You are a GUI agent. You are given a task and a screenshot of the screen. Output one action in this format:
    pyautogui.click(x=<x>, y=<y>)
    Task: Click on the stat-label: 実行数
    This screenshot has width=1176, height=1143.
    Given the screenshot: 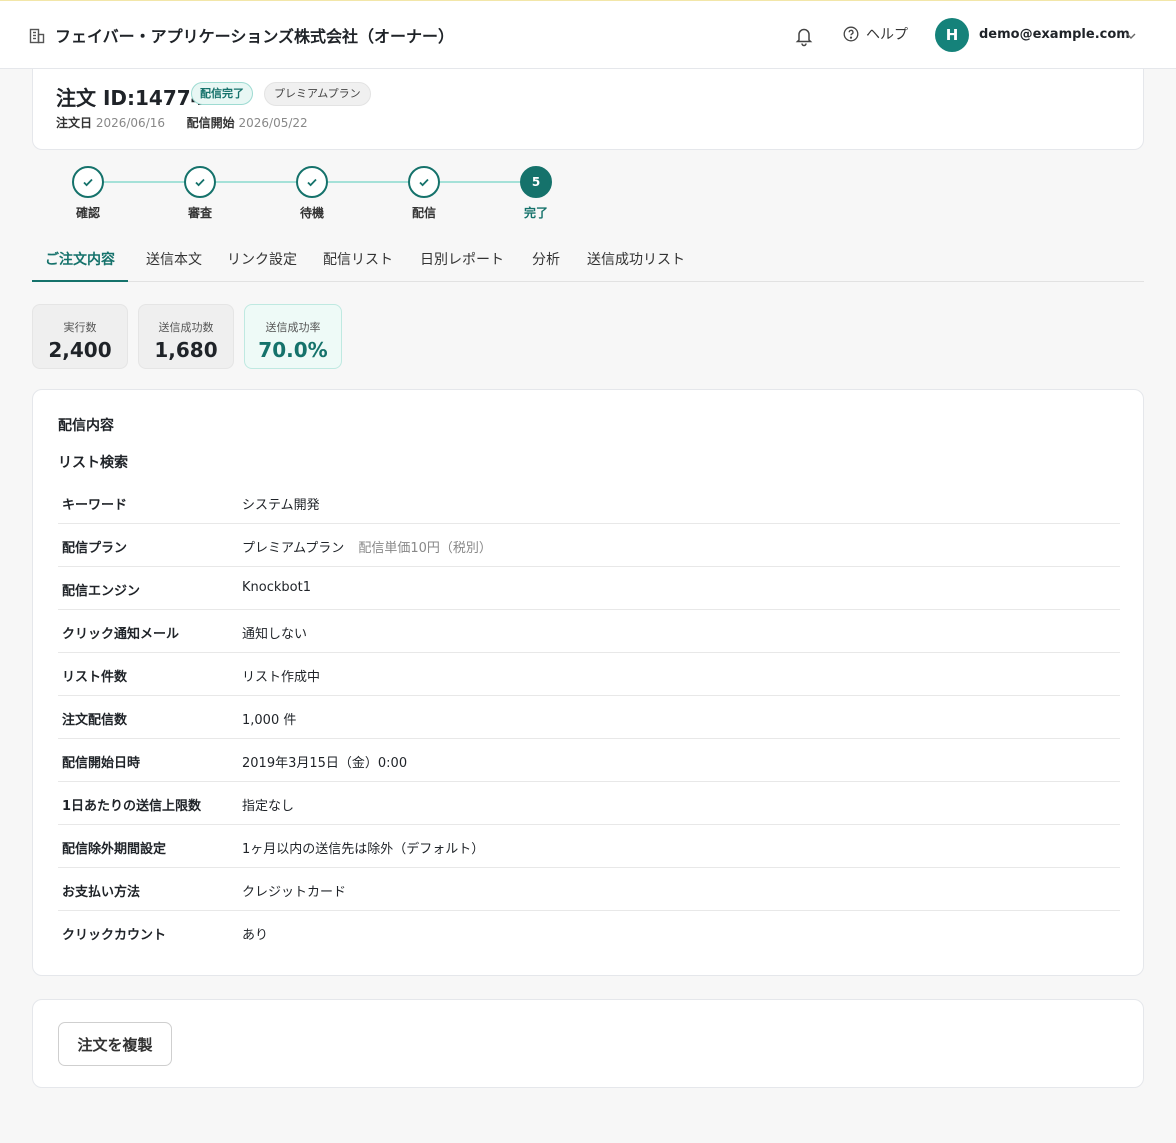 What is the action you would take?
    pyautogui.click(x=80, y=327)
    